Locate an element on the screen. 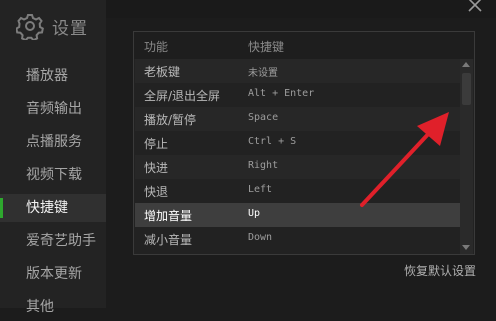  sidebar-item-label: 播放器 is located at coordinates (47, 76).